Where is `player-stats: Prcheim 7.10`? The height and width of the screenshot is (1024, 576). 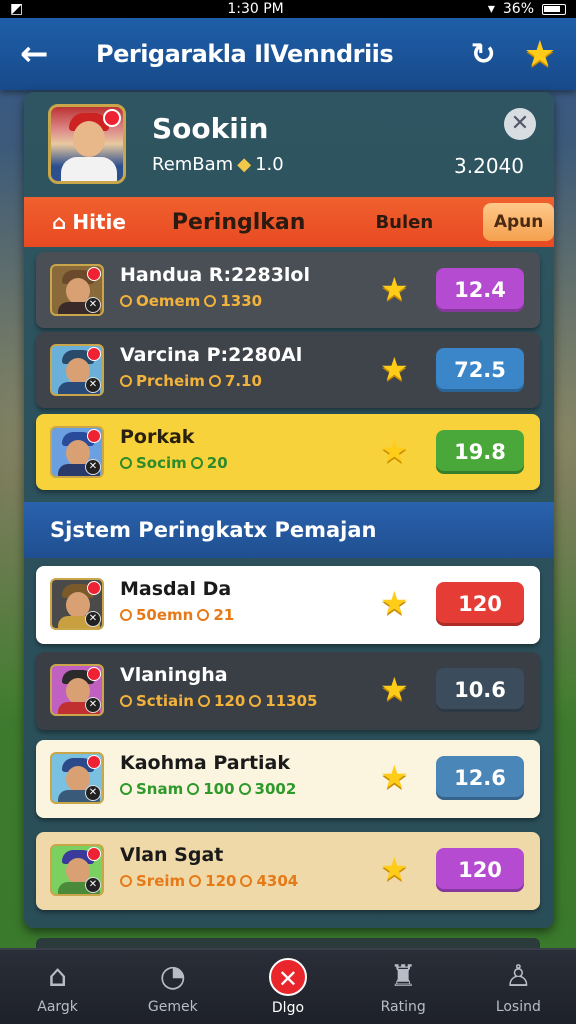
player-stats: Prcheim 7.10 is located at coordinates (191, 381).